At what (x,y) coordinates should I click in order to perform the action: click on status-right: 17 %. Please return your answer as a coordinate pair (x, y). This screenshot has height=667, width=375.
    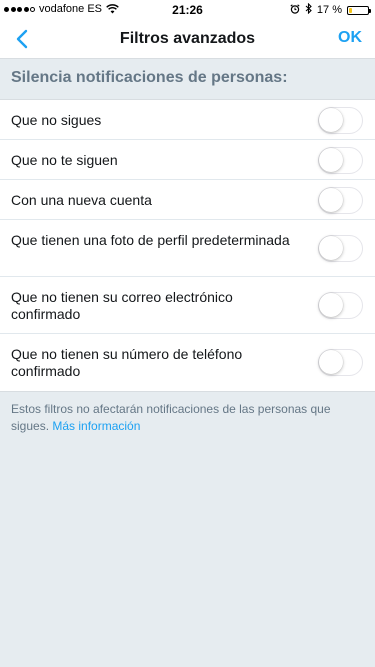
    Looking at the image, I should click on (330, 9).